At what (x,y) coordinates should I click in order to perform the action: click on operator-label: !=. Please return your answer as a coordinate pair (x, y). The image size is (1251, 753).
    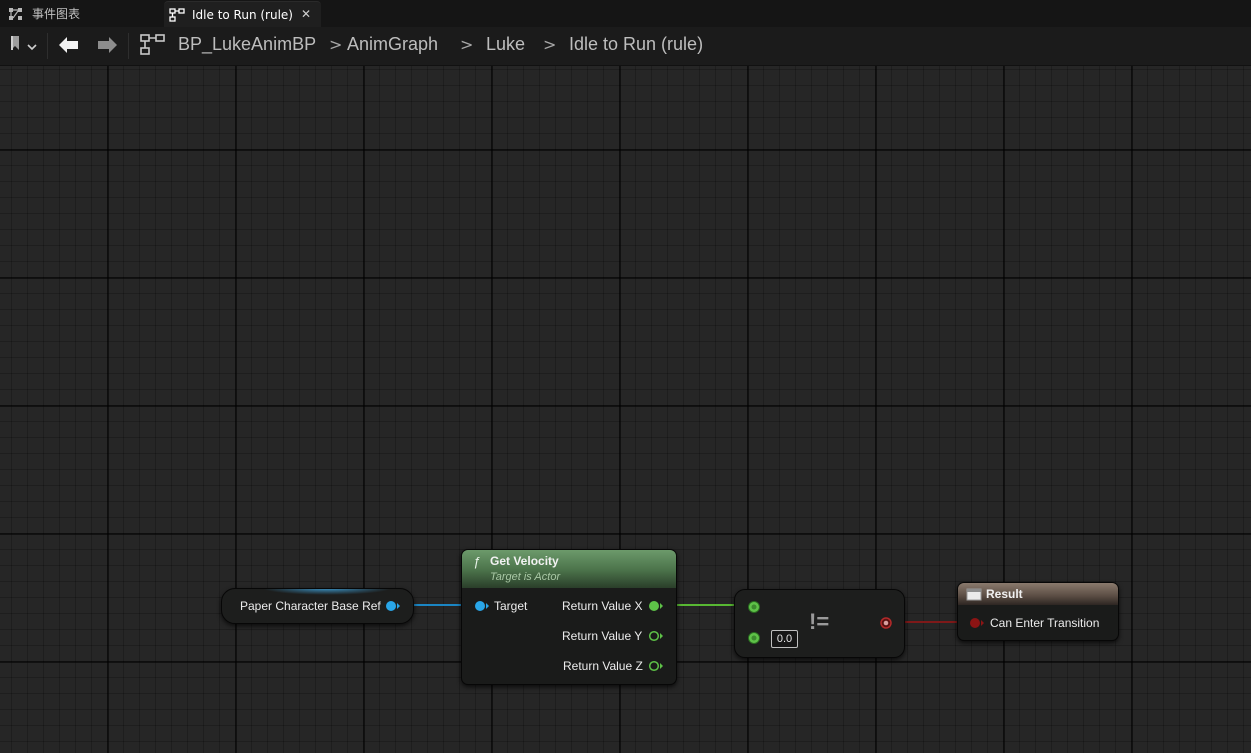
    Looking at the image, I should click on (819, 621).